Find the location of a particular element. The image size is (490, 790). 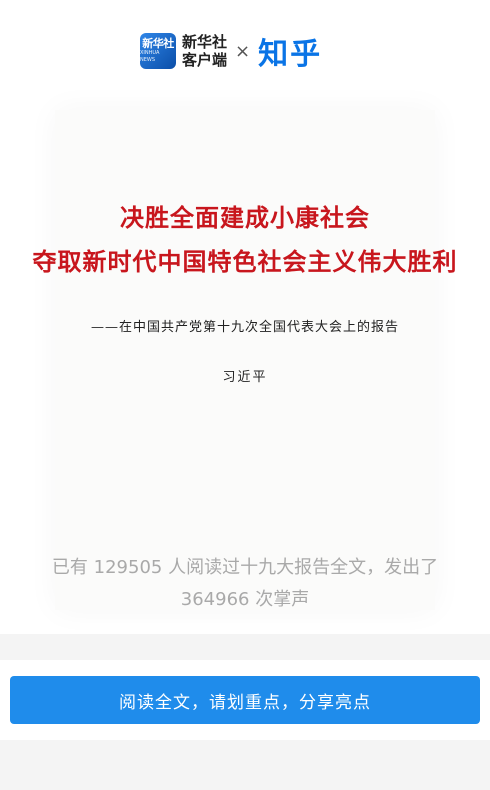

report-title-line1: 决胜全面建成小康社会 is located at coordinates (245, 217).